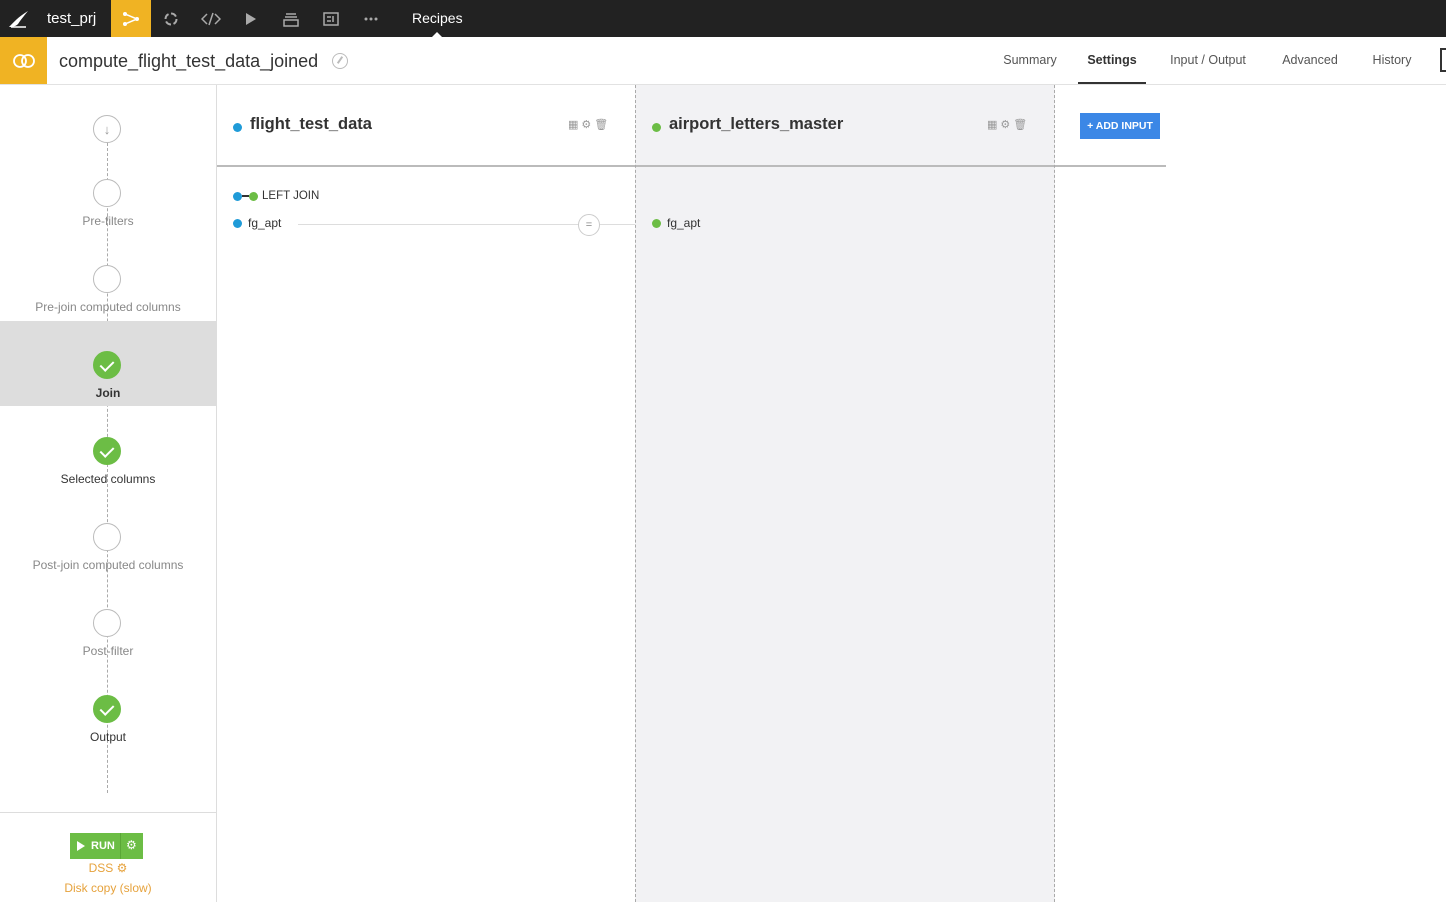 The image size is (1446, 902). I want to click on join-type-selector: LEFT JOIN, so click(276, 196).